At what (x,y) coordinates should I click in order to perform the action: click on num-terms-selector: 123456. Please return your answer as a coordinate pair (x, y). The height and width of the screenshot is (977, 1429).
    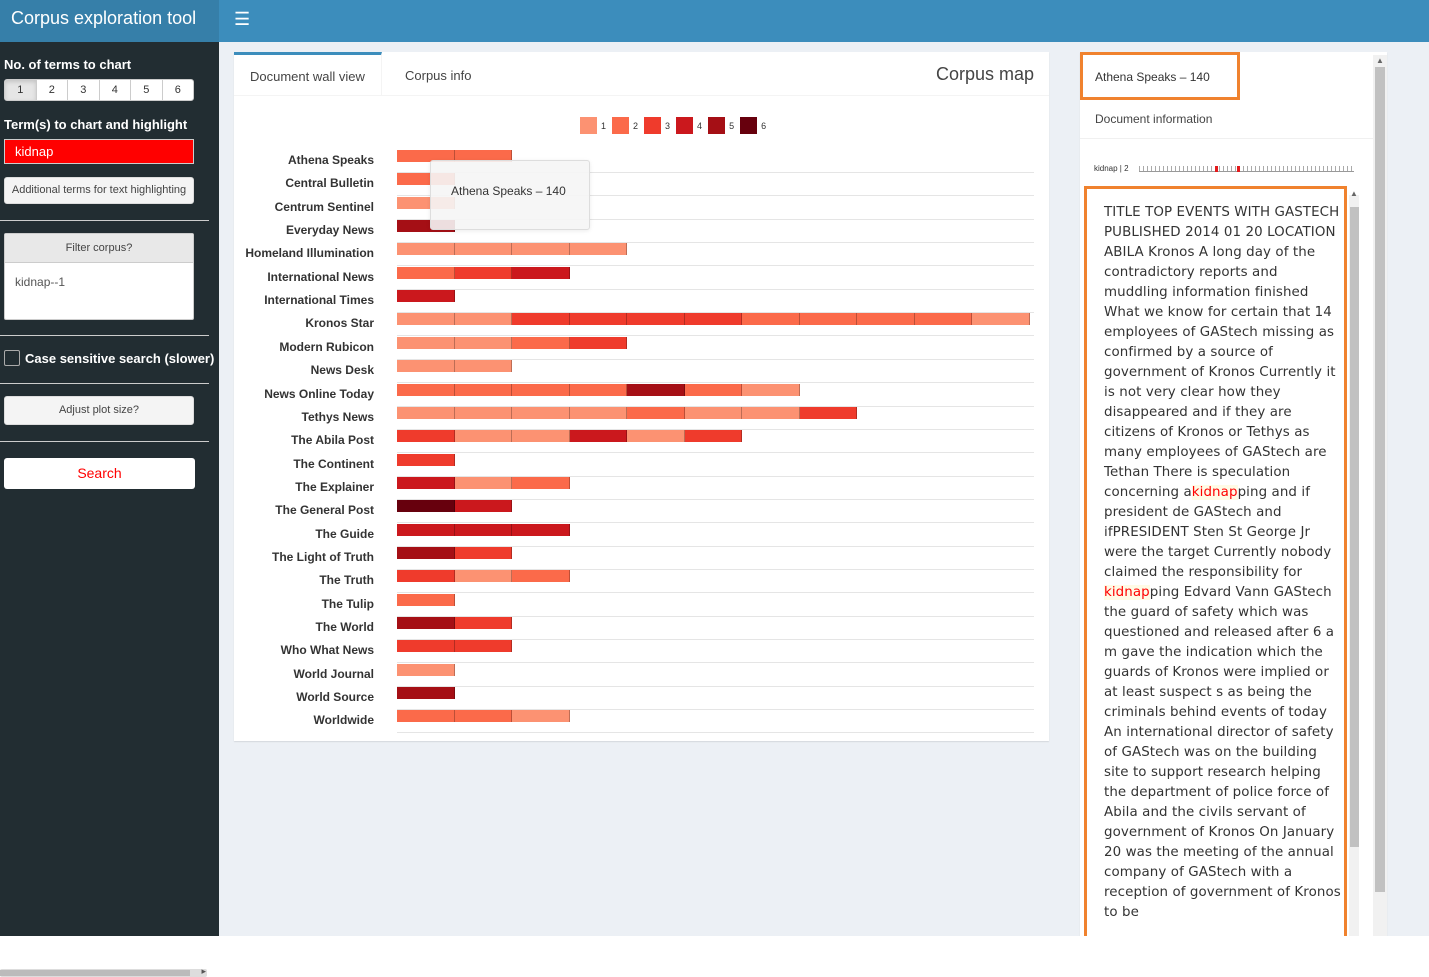
    Looking at the image, I should click on (99, 90).